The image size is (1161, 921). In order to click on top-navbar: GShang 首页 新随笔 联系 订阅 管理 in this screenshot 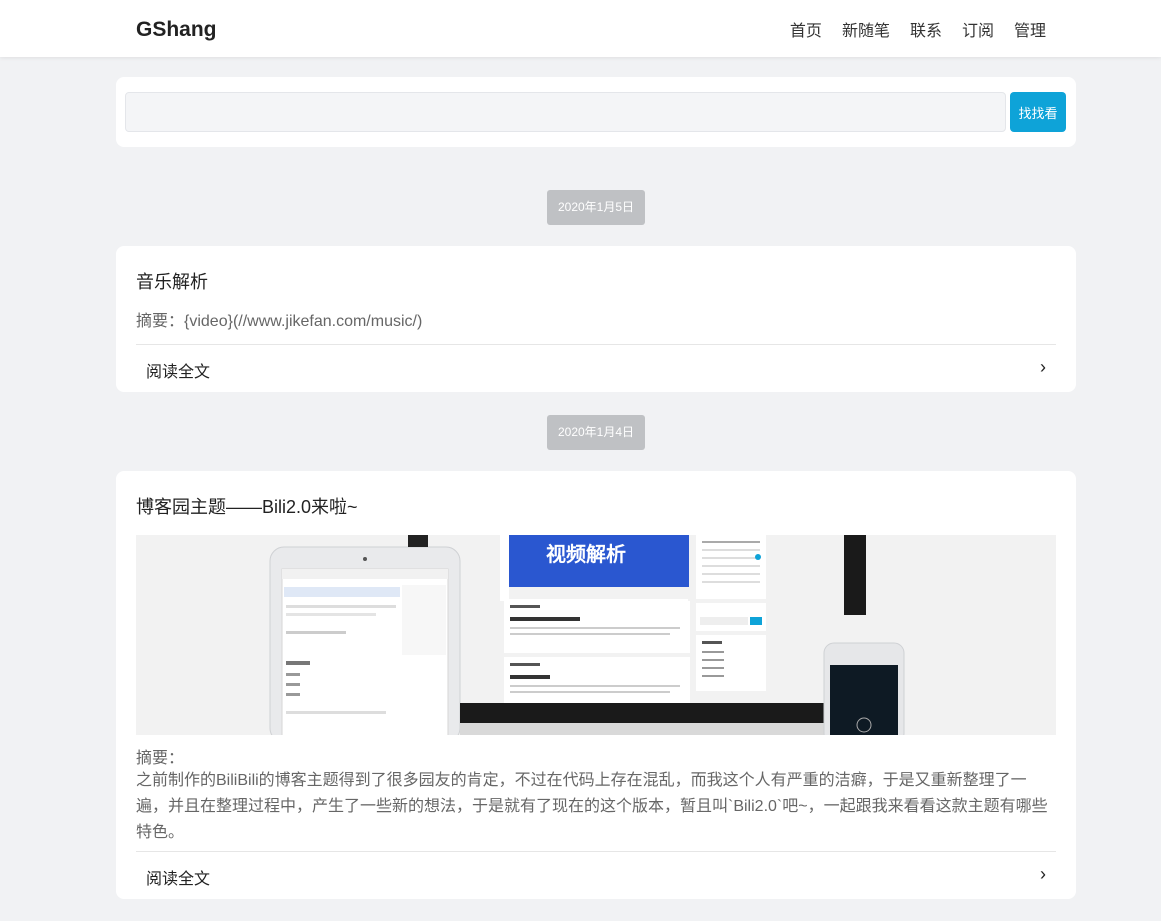, I will do `click(580, 28)`.